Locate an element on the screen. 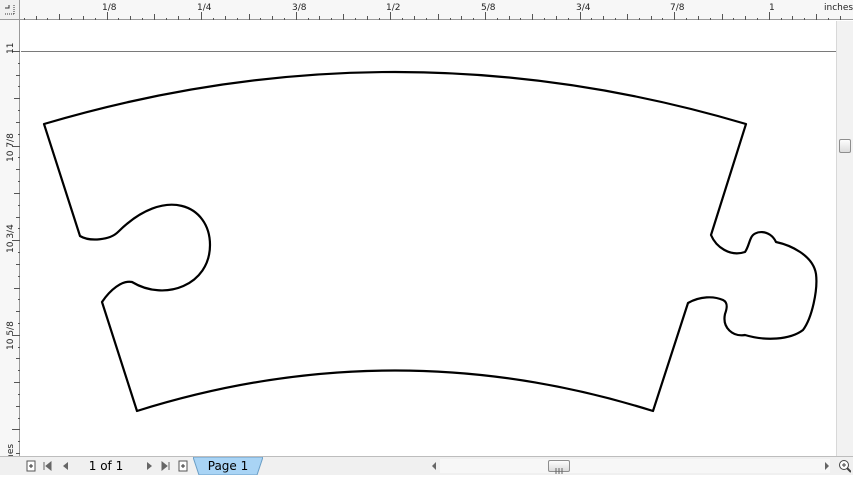 This screenshot has width=853, height=480. page-tab-label: Page 1 is located at coordinates (228, 466).